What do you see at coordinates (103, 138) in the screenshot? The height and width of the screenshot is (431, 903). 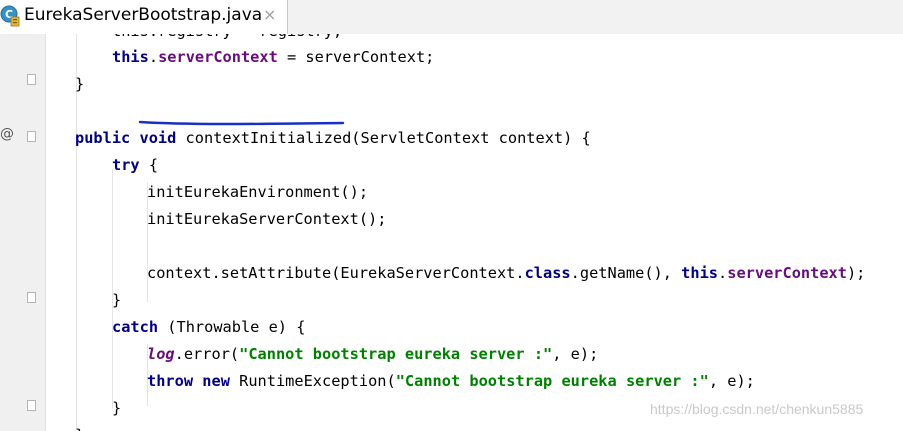 I see `code-token: public` at bounding box center [103, 138].